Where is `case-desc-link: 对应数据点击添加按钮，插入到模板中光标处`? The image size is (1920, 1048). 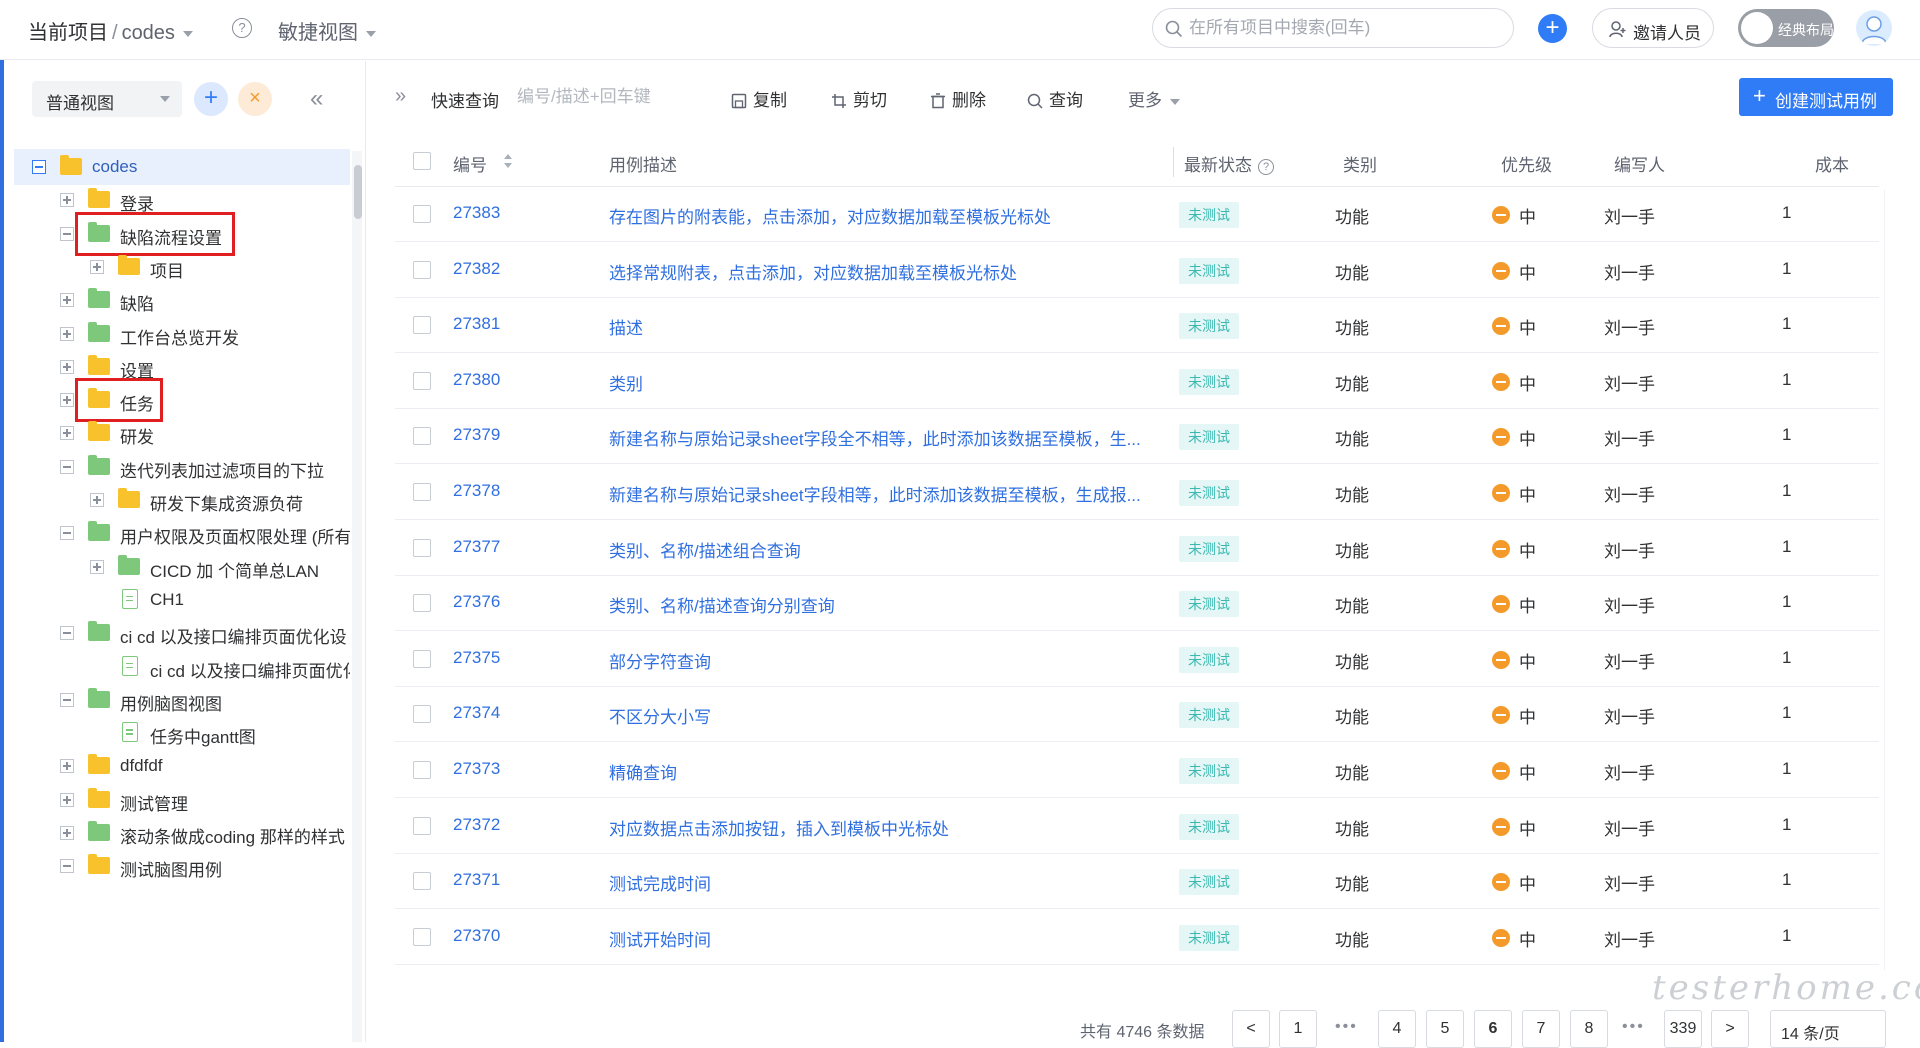 case-desc-link: 对应数据点击添加按钮，插入到模板中光标处 is located at coordinates (779, 827).